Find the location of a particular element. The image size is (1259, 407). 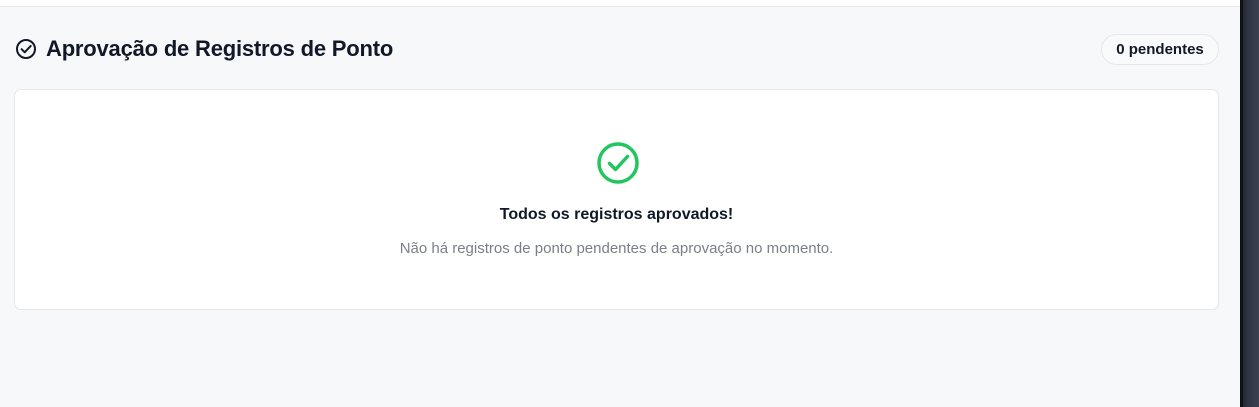

check-circle-icon is located at coordinates (26, 49).